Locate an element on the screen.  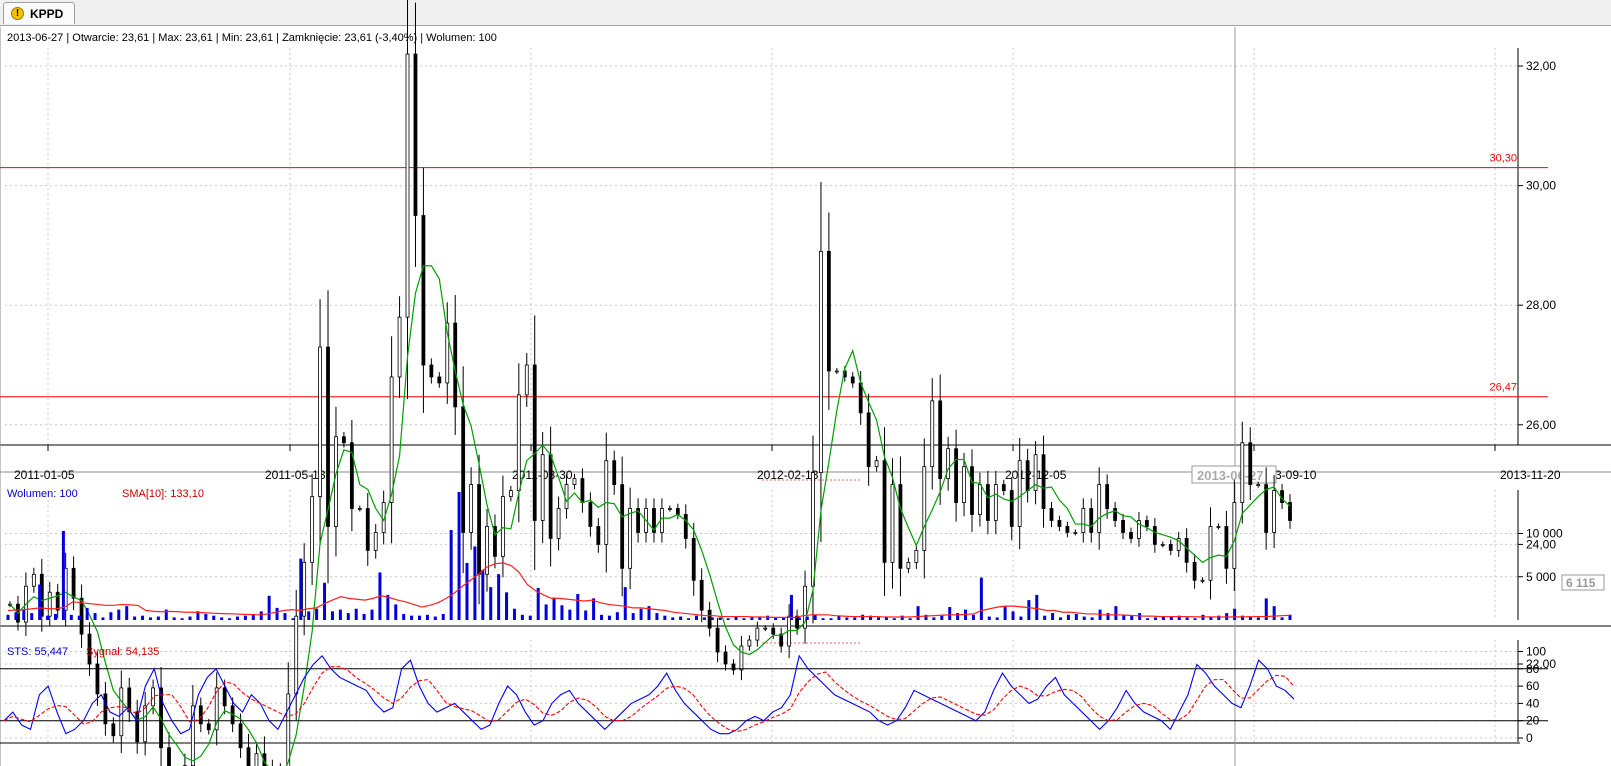
volume-sma-line is located at coordinates (649, 590).